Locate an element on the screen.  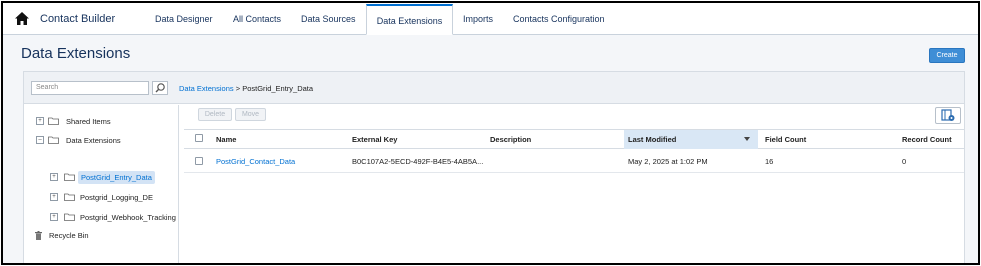
search-button is located at coordinates (160, 88).